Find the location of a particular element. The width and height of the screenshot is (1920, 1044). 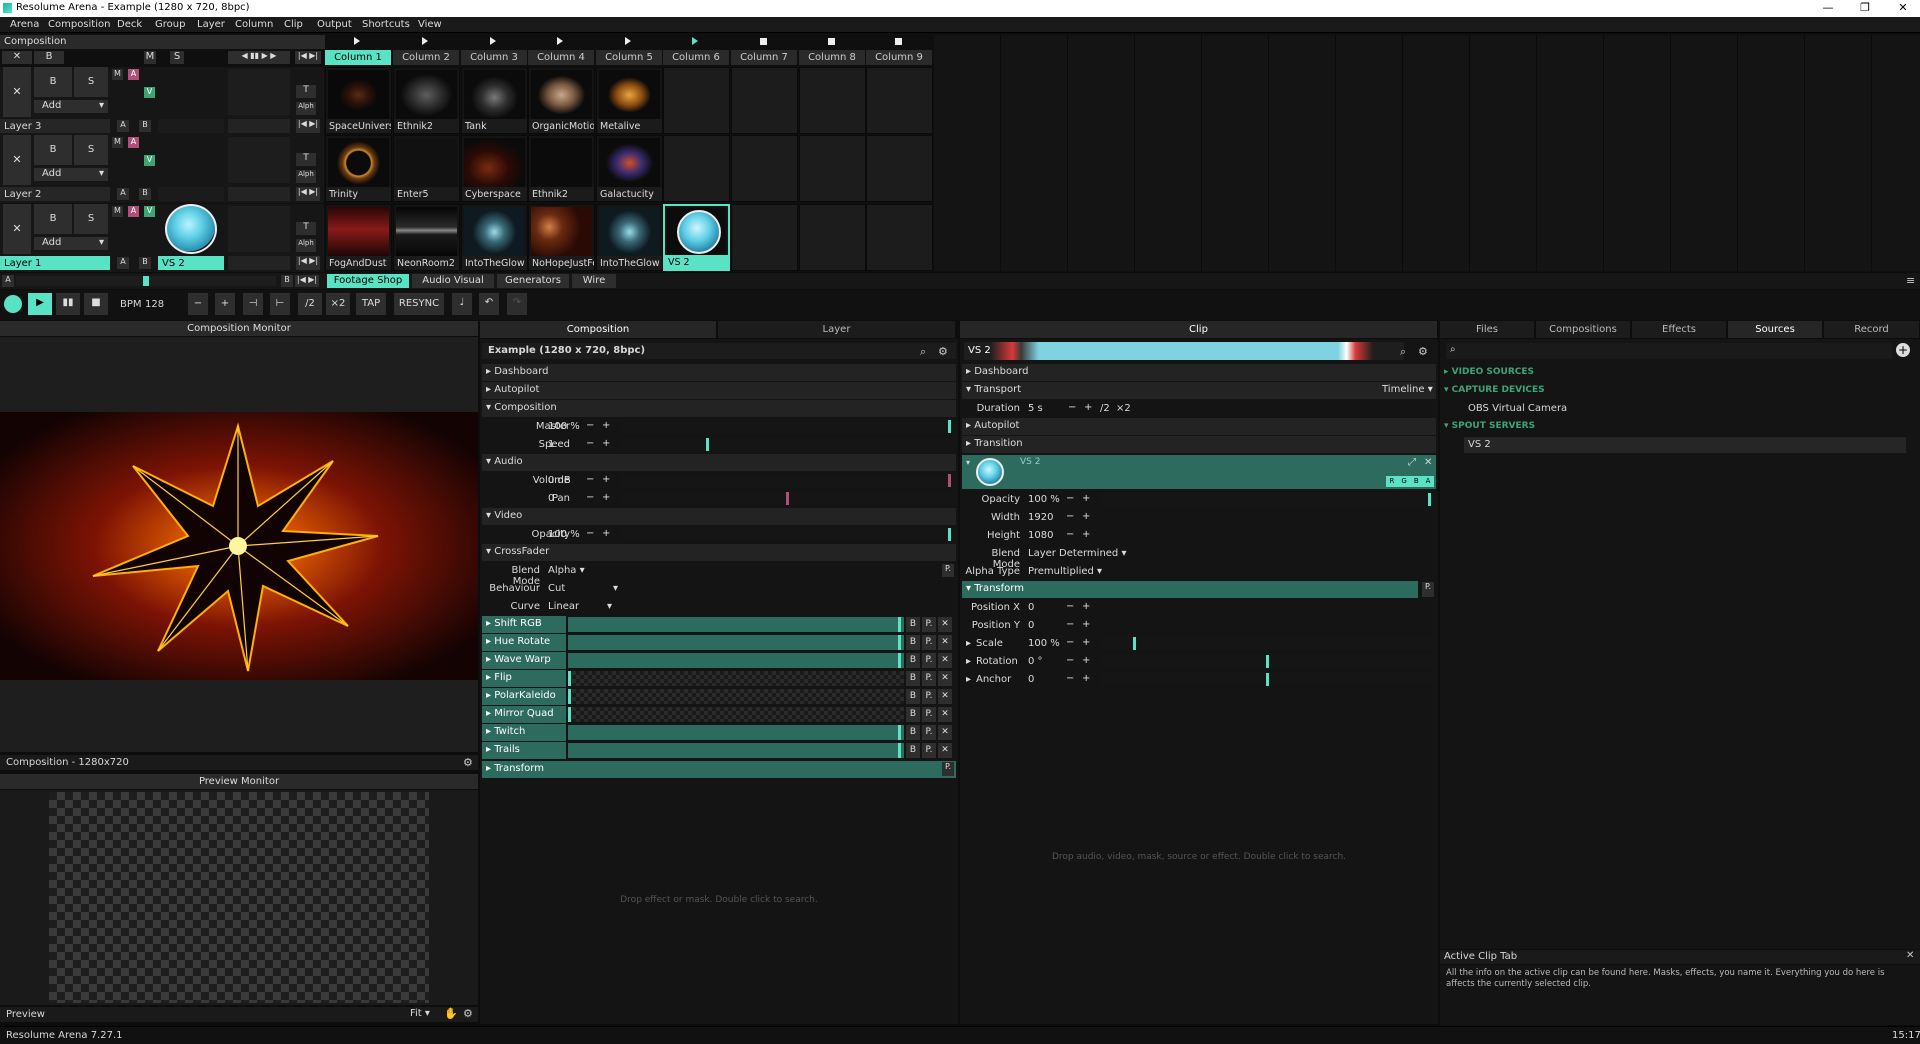

effect-row: ▸ Mirror Quad B P. ✕ is located at coordinates (719, 714).